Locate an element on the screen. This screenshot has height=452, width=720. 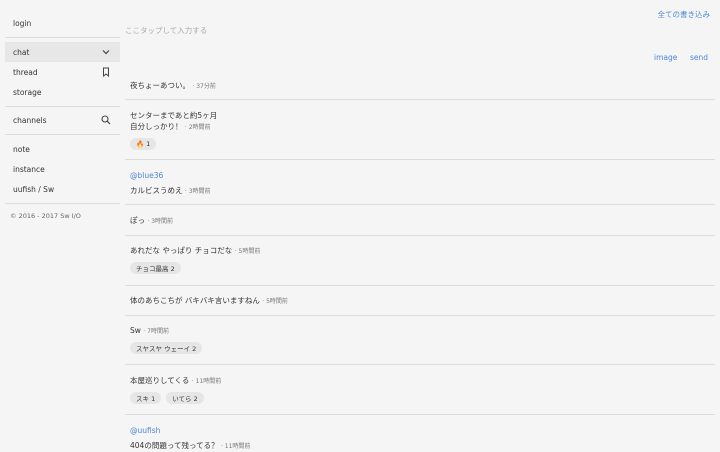
bookmark-icon is located at coordinates (106, 72).